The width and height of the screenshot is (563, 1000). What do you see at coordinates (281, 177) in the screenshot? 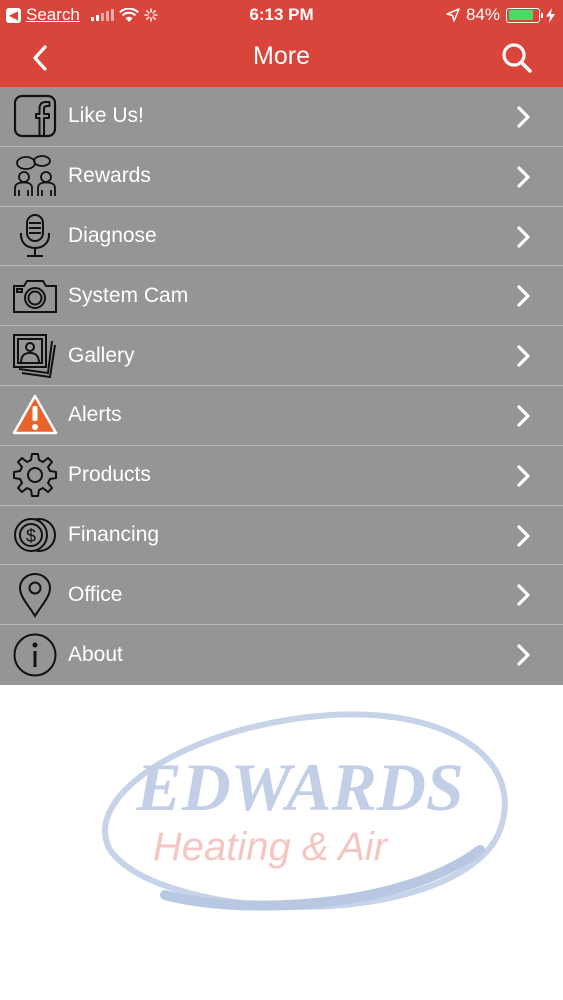
I see `menu-item-rewards: Rewards` at bounding box center [281, 177].